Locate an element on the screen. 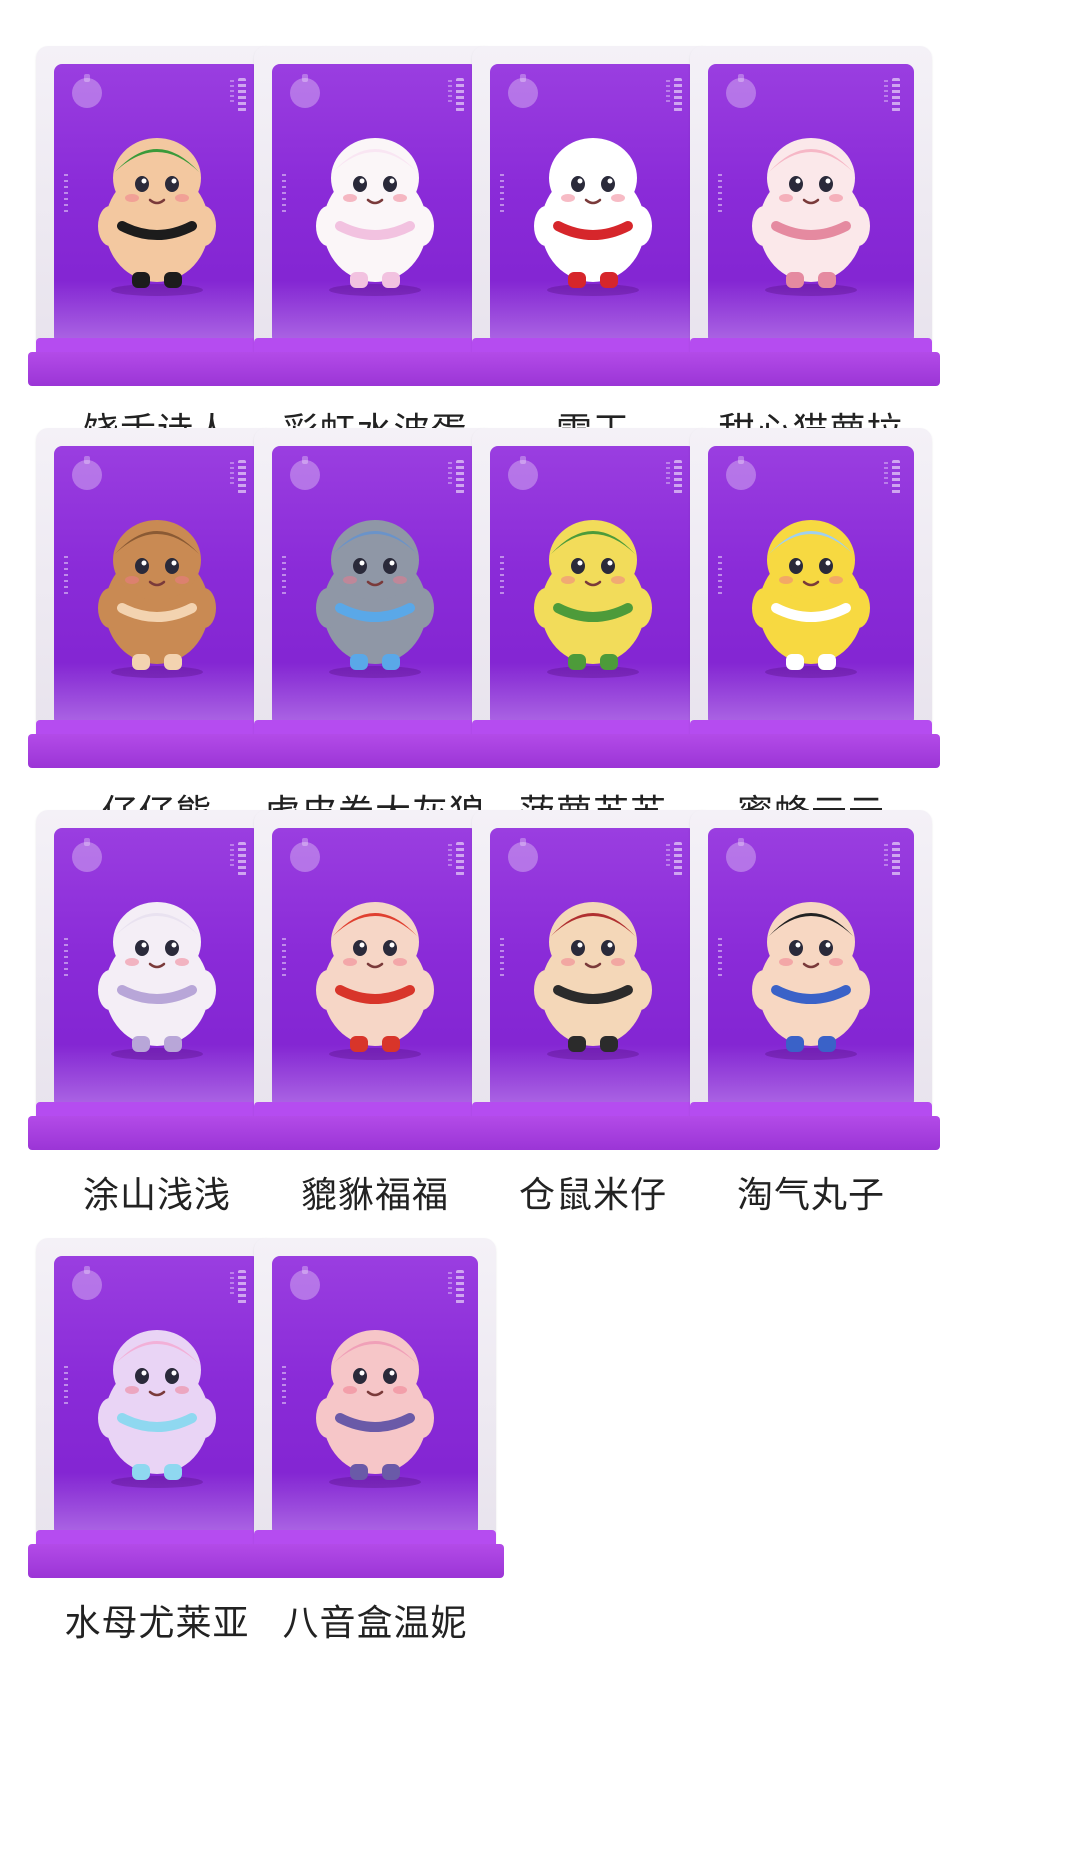  figure-card: 淘气丸子 is located at coordinates (811, 1011).